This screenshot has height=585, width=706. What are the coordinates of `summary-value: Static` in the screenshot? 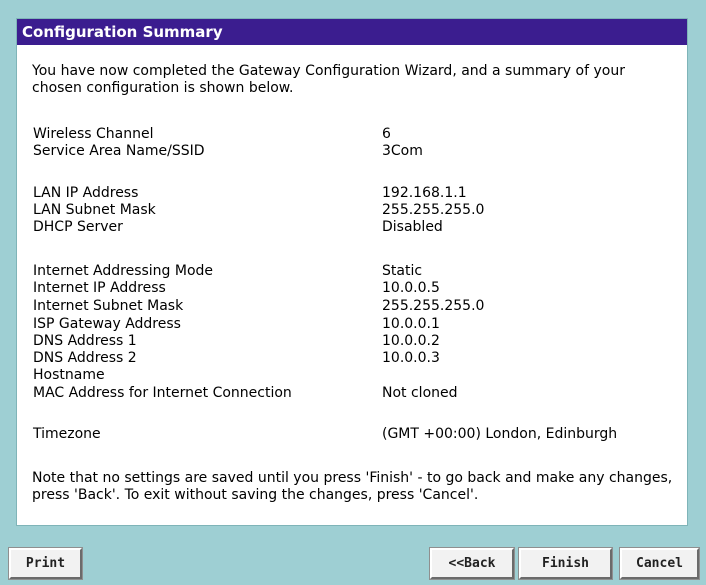 It's located at (402, 271).